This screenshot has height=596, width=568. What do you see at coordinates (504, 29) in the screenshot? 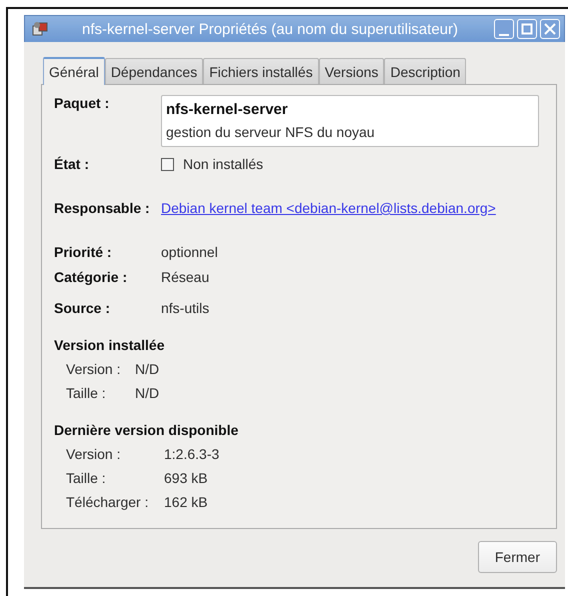
I see `minimize-button` at bounding box center [504, 29].